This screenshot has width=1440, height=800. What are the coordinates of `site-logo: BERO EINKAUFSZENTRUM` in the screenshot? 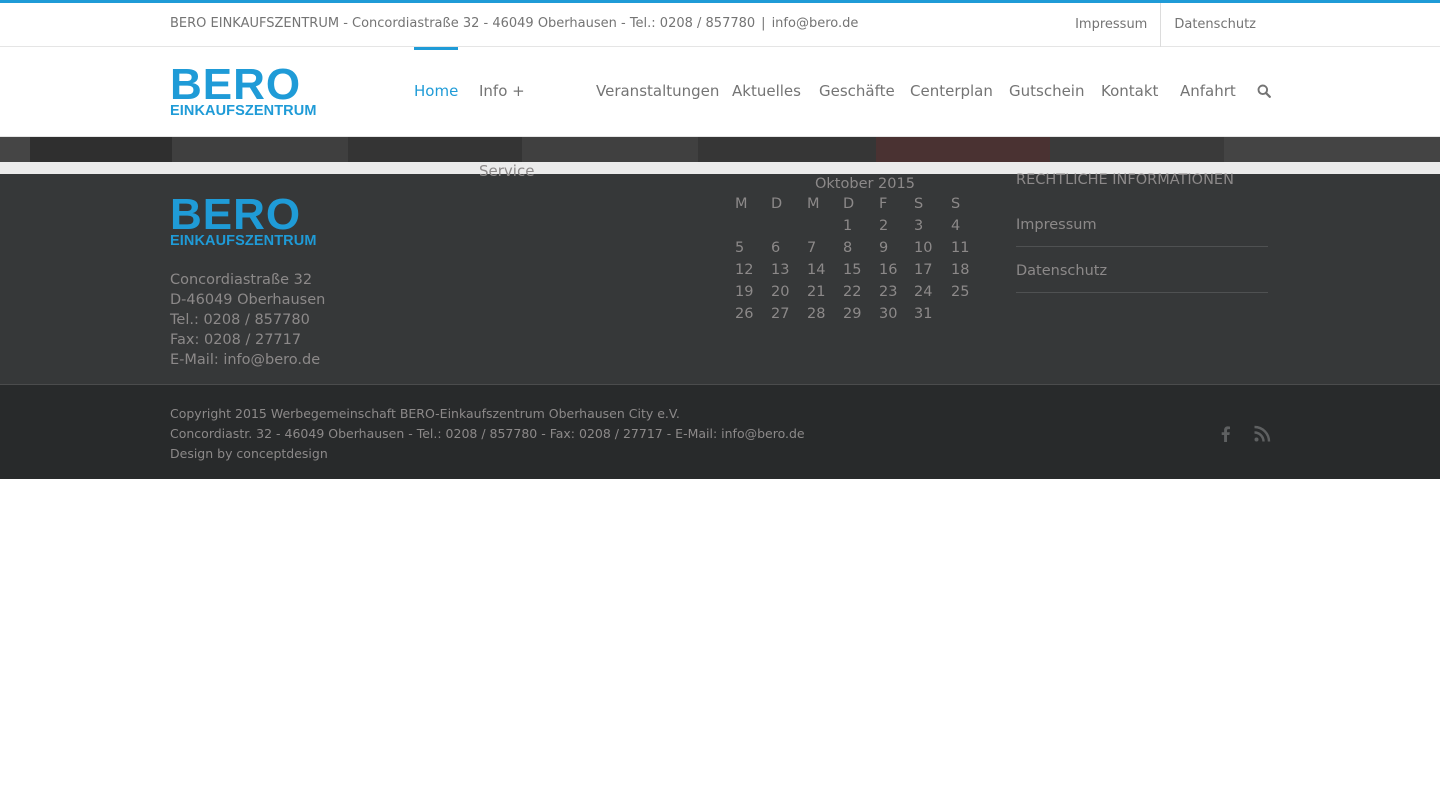 It's located at (248, 89).